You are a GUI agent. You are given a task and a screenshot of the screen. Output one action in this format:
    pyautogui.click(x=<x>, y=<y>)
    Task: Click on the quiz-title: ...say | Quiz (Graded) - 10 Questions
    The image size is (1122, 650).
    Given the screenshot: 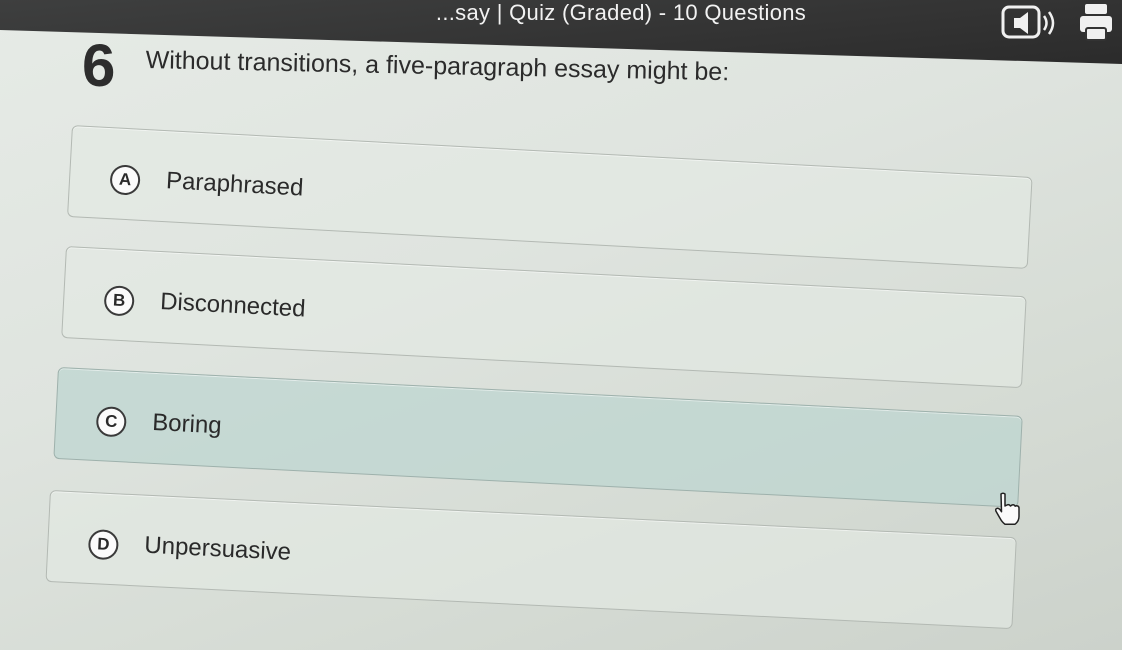 What is the action you would take?
    pyautogui.click(x=561, y=13)
    